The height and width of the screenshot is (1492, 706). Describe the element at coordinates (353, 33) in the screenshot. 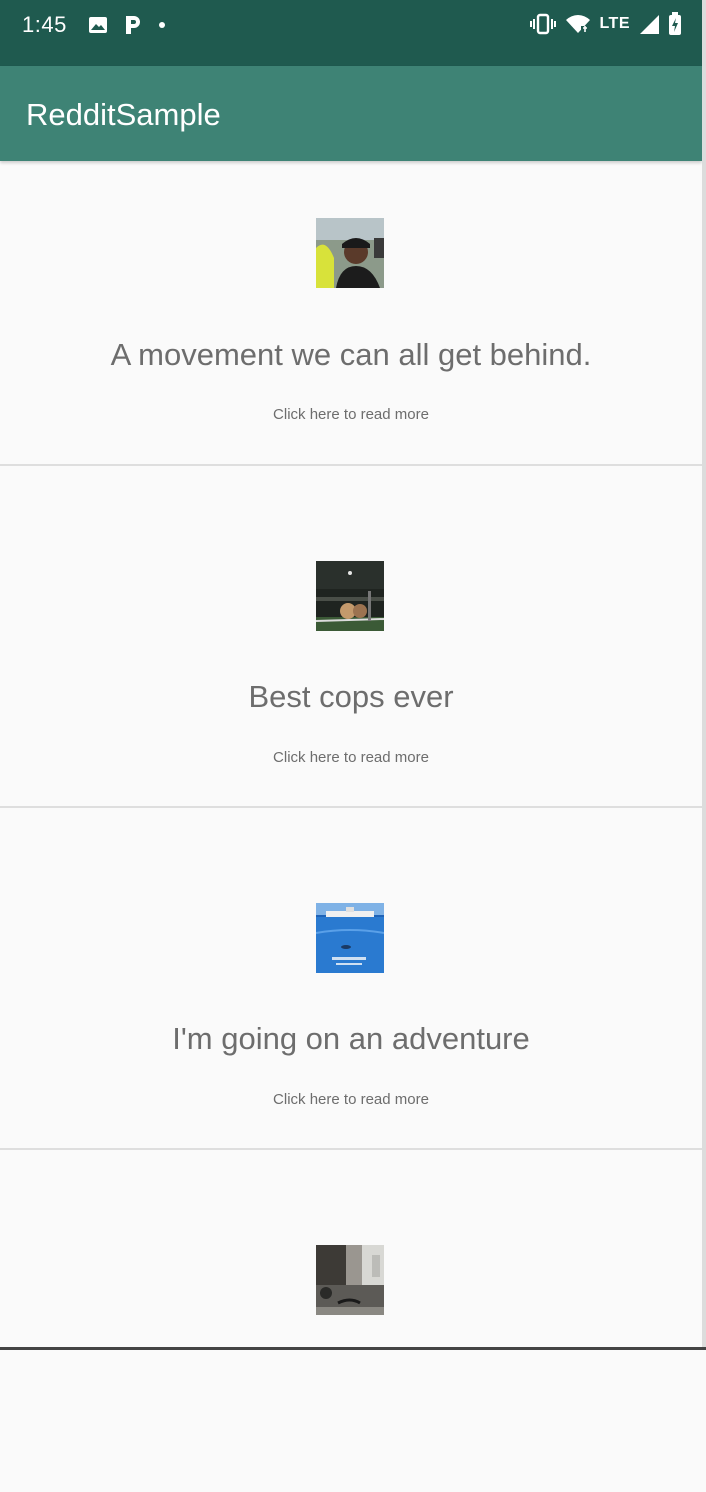

I see `status-bar: 1:45 LTE` at that location.